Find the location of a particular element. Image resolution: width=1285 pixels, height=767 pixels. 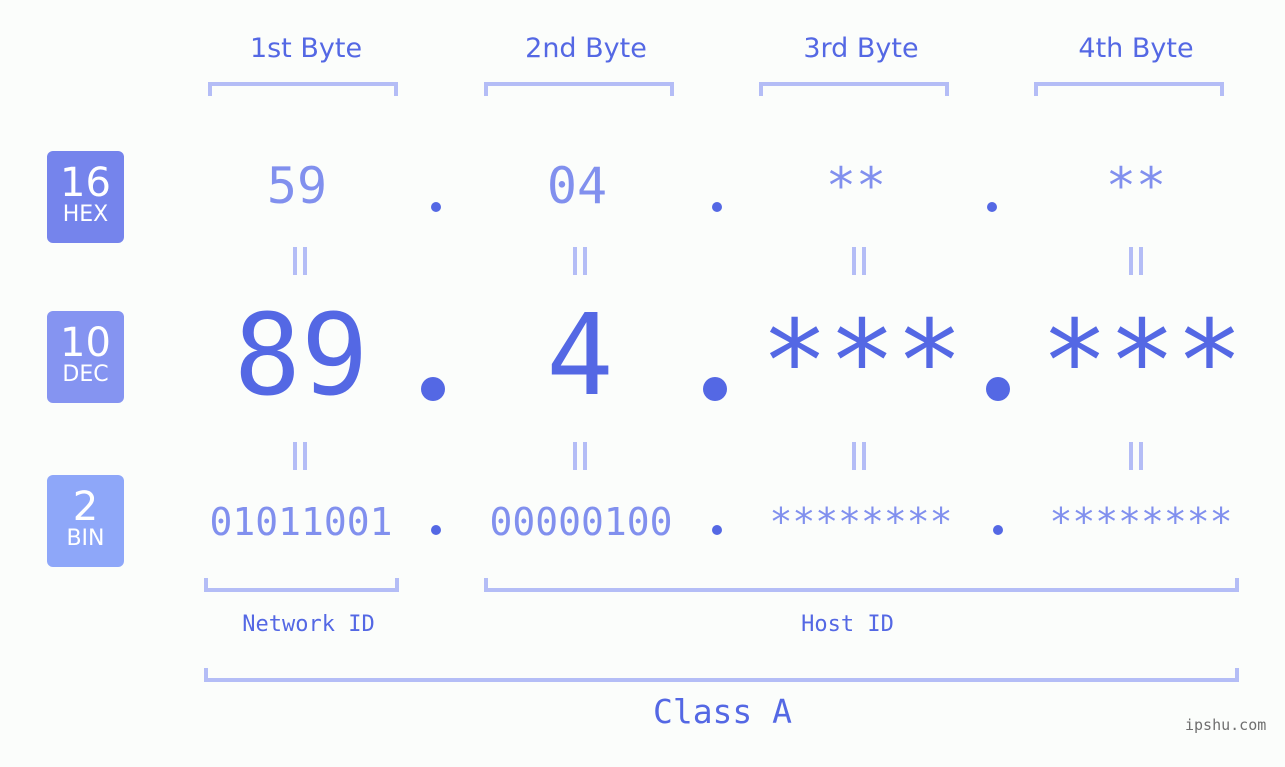

host-id-label: Host ID is located at coordinates (847, 624).